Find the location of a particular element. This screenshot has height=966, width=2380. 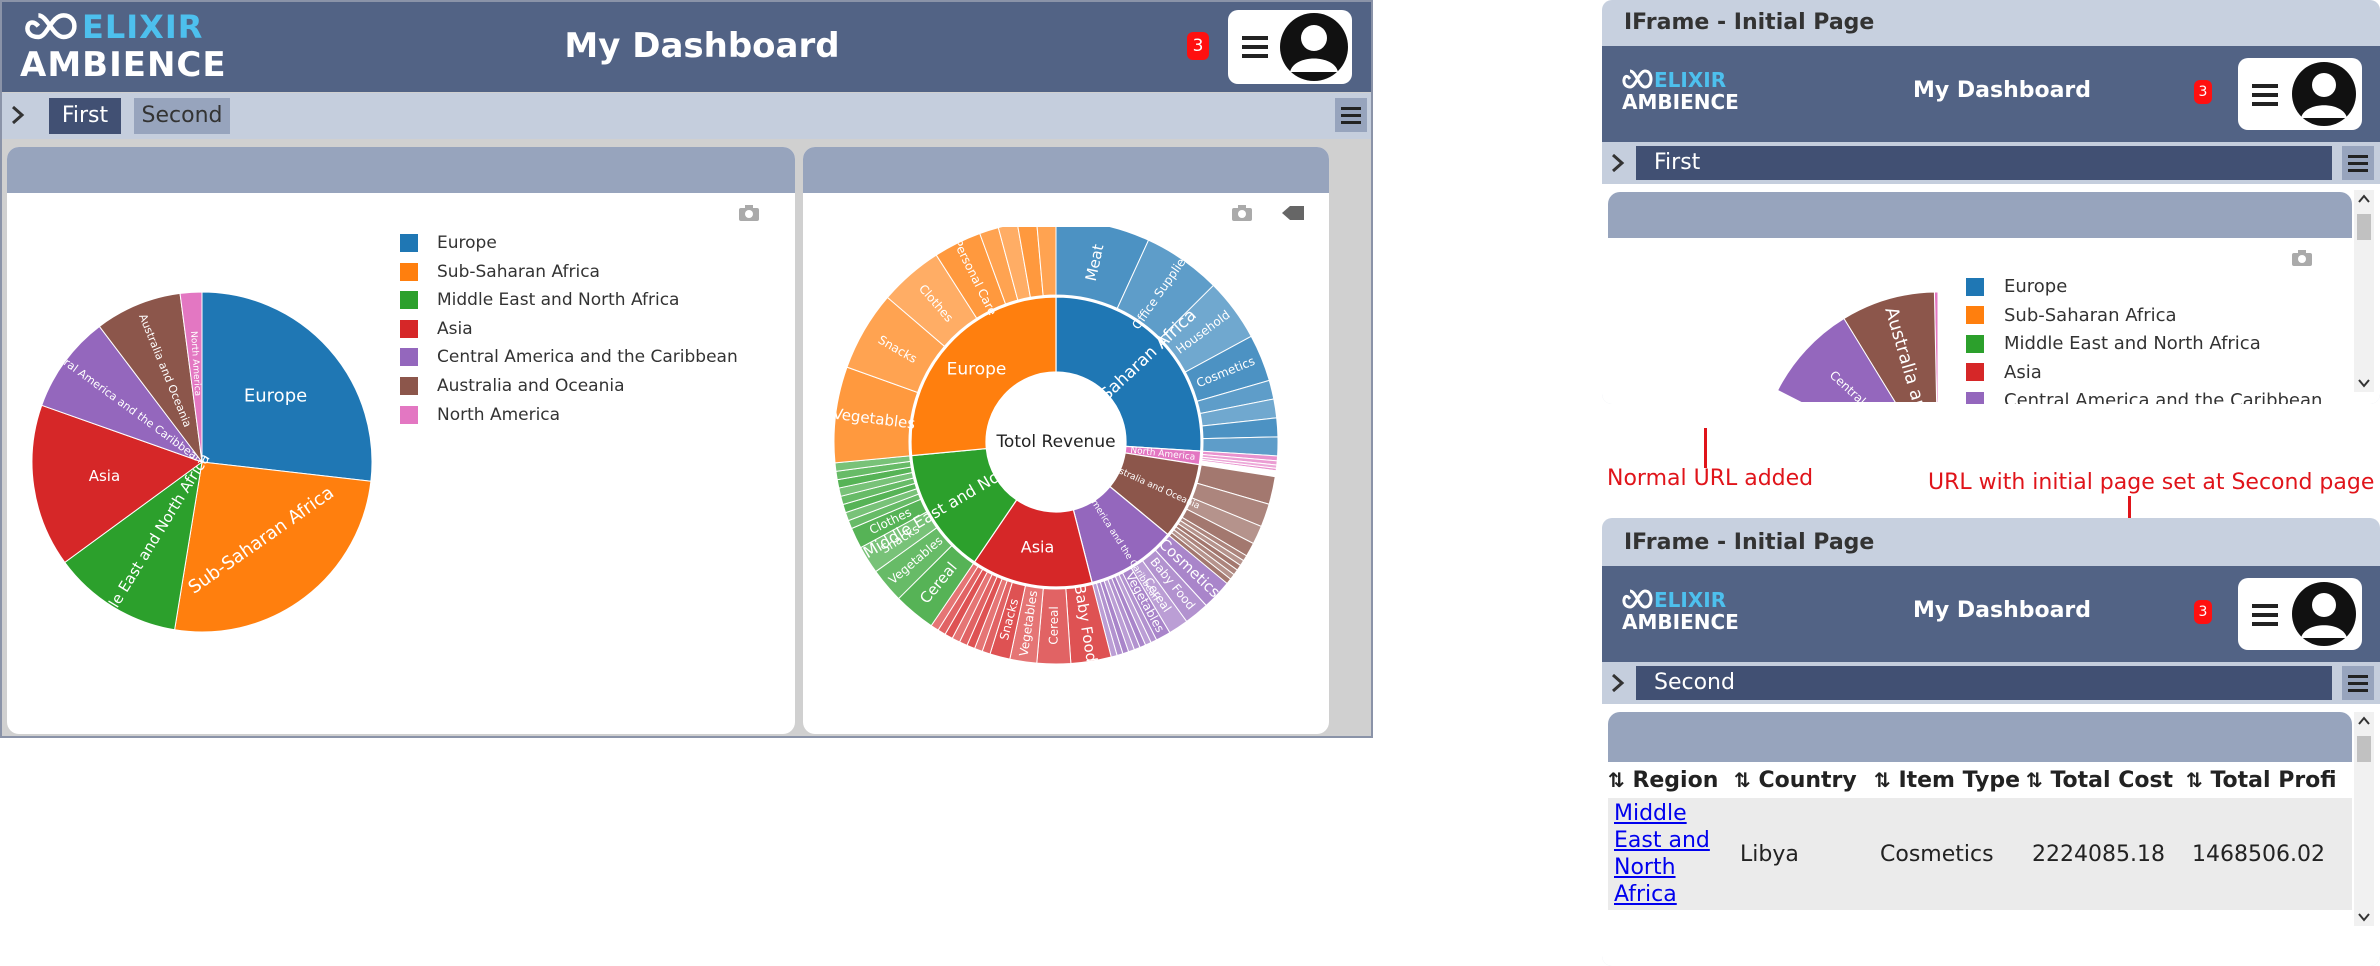

legend-label: Asia is located at coordinates (455, 328).